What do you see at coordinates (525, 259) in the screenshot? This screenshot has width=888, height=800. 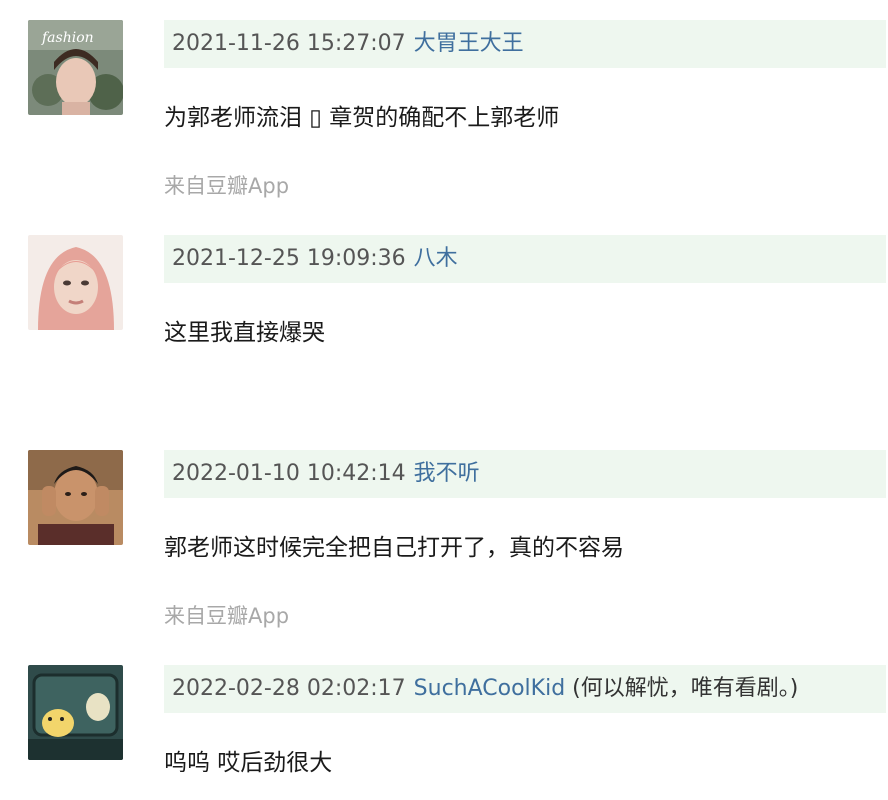 I see `comment-meta: 2021-12-25 19:09:36 八木` at bounding box center [525, 259].